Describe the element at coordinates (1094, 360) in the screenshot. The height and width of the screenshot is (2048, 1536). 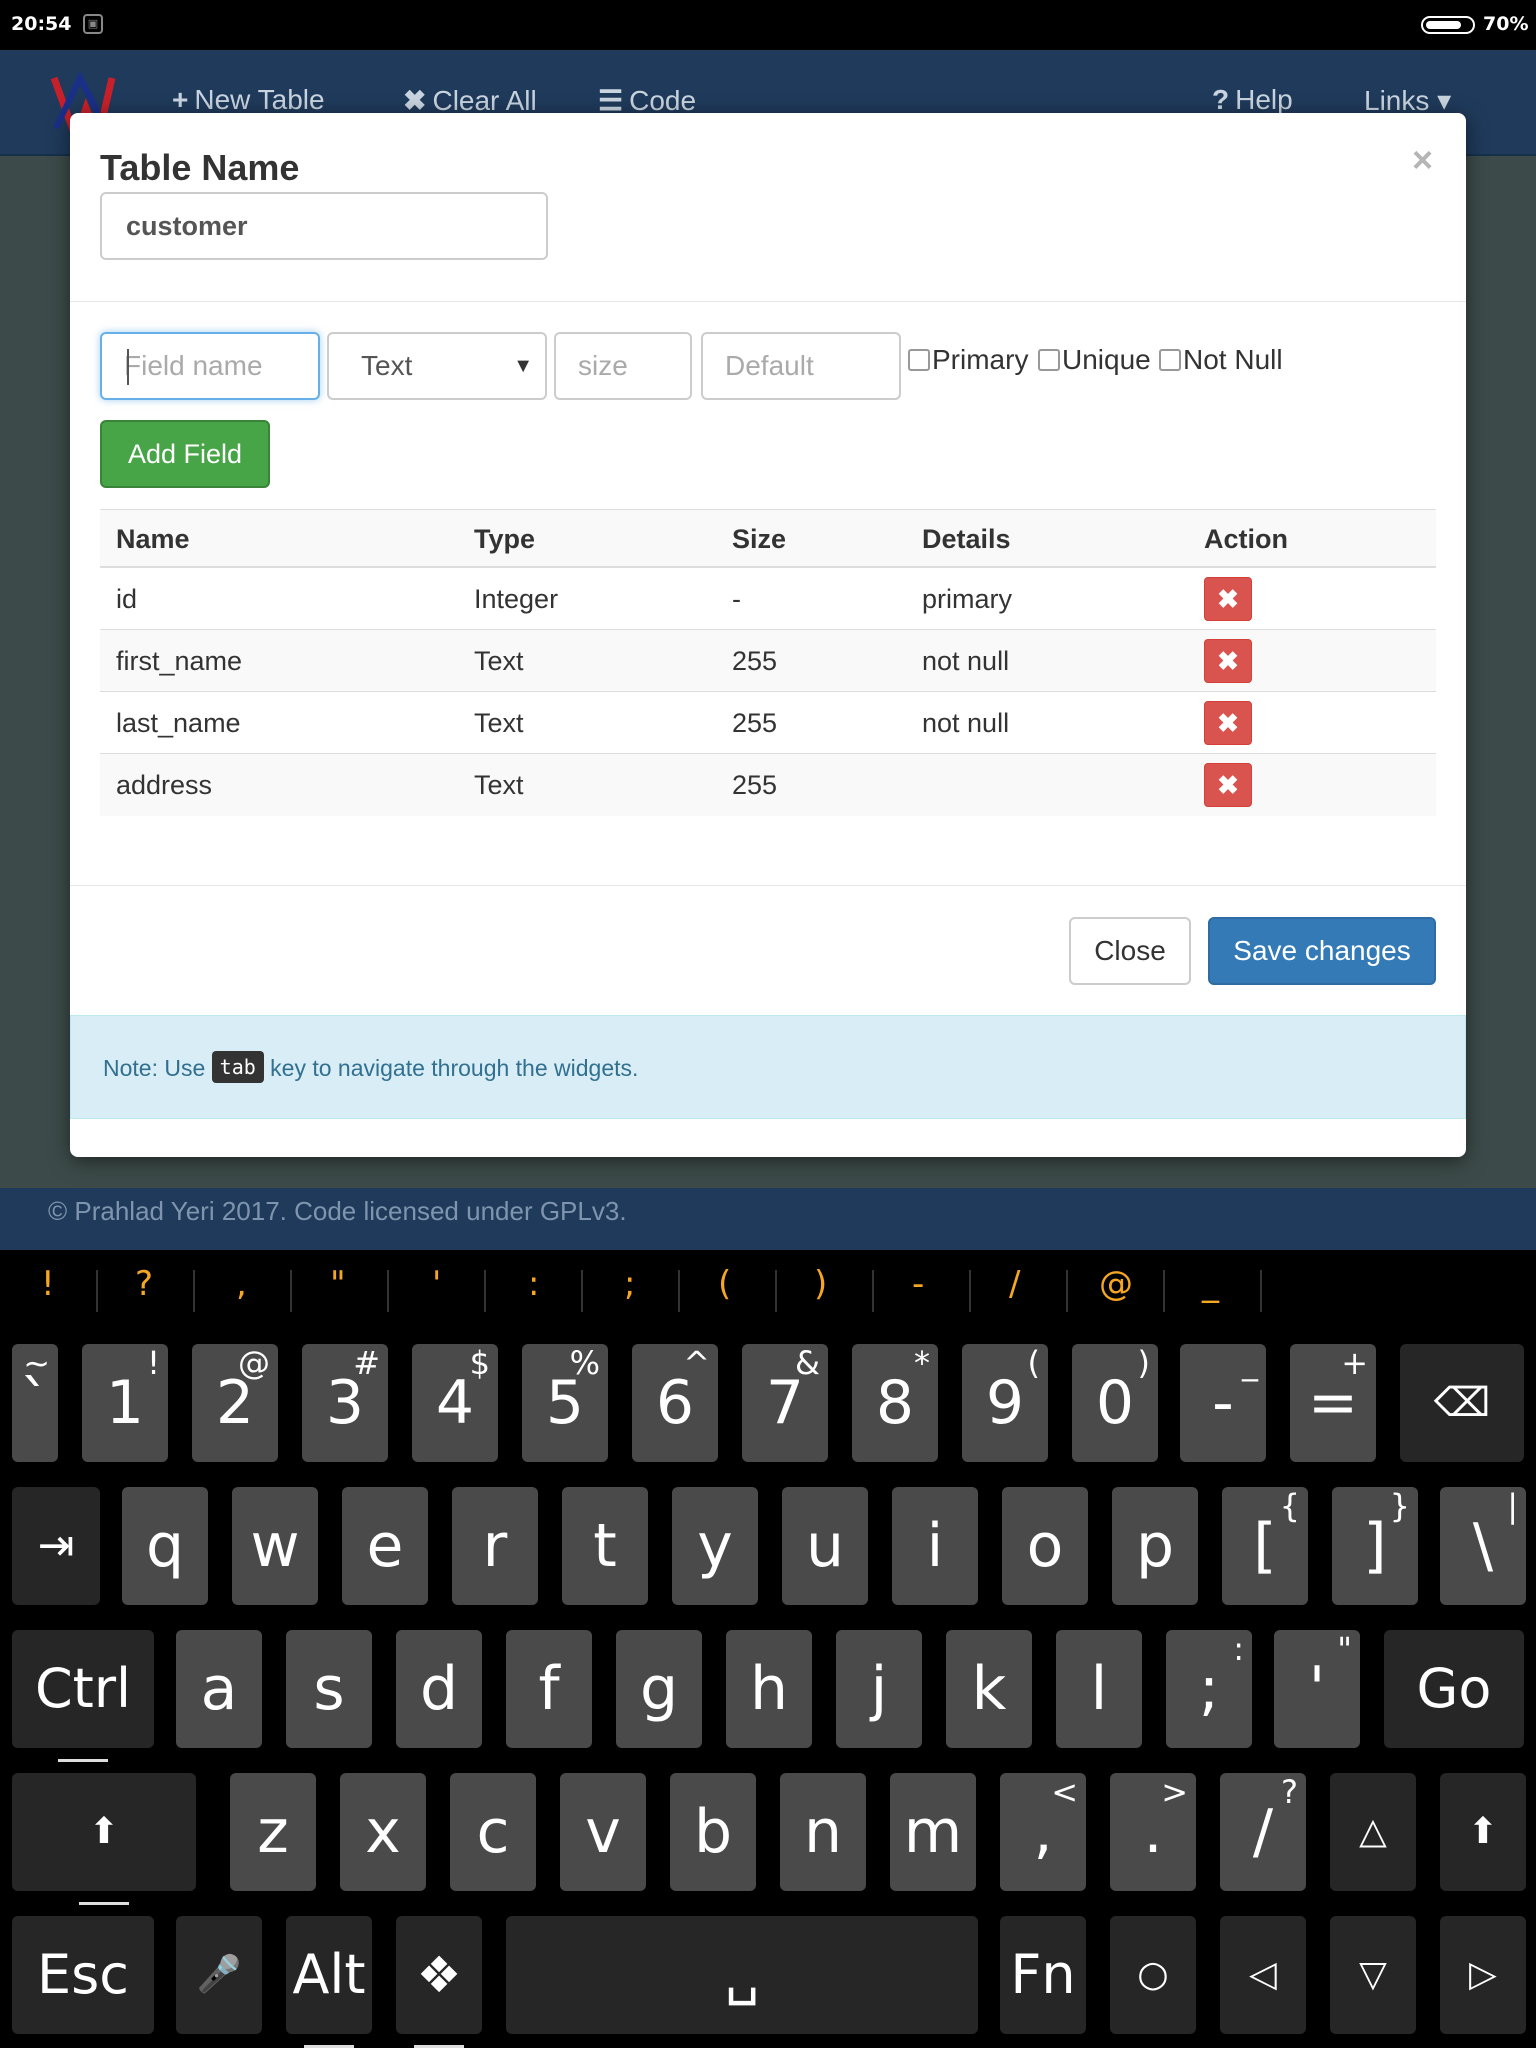
I see `unique-checkbox: Unique` at that location.